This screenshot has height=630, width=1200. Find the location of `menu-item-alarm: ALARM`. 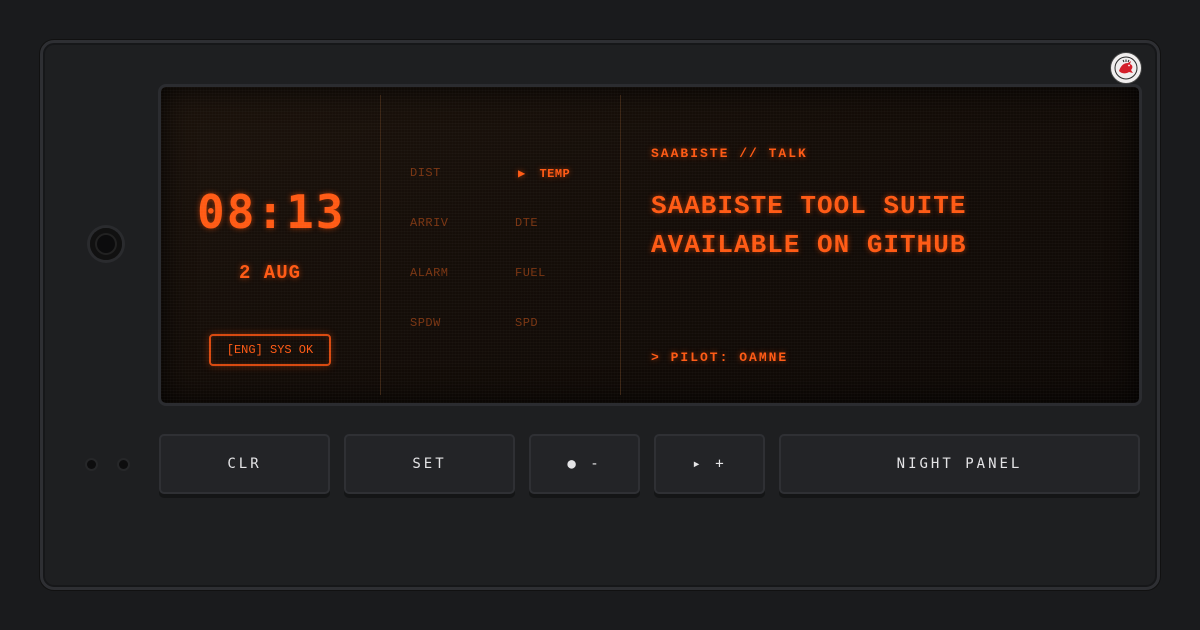

menu-item-alarm: ALARM is located at coordinates (429, 273).